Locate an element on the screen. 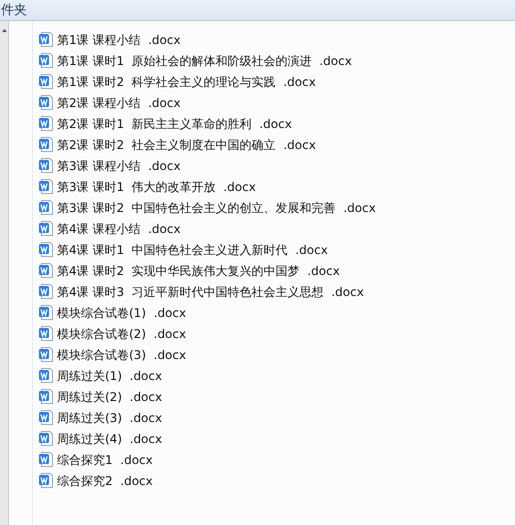  file-item: 综合探究2 .docx is located at coordinates (207, 480).